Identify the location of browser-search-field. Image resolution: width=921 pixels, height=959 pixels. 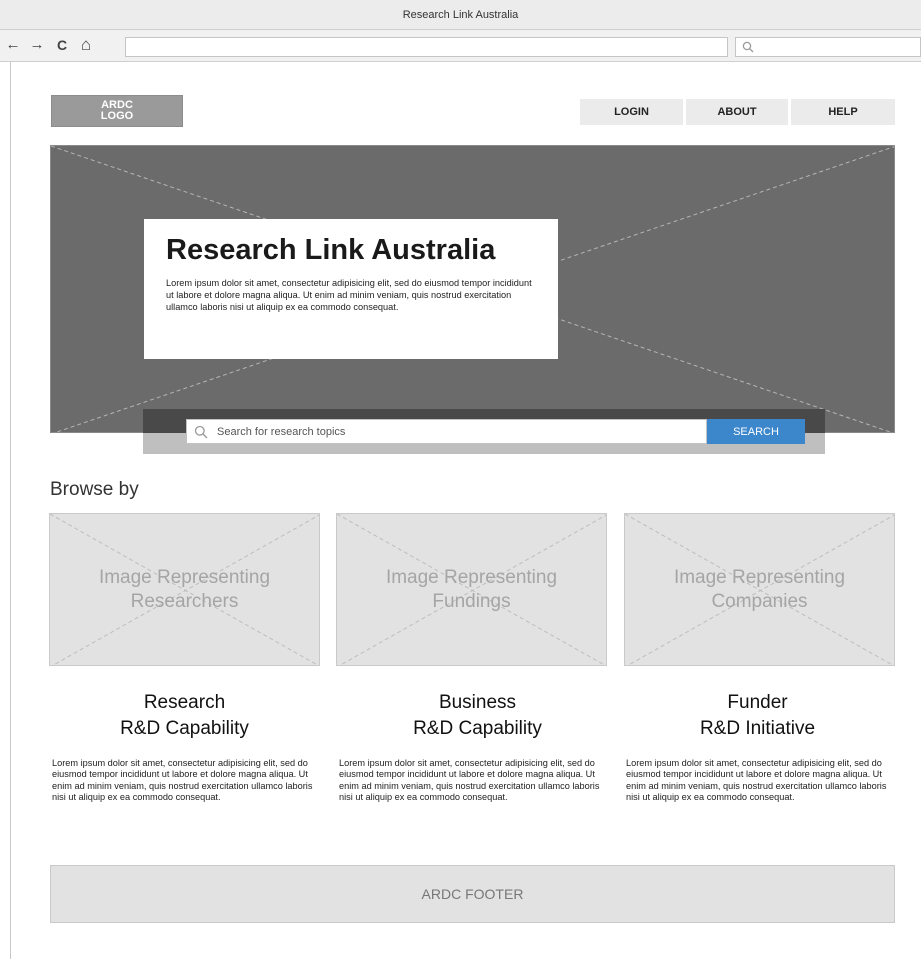
(828, 47).